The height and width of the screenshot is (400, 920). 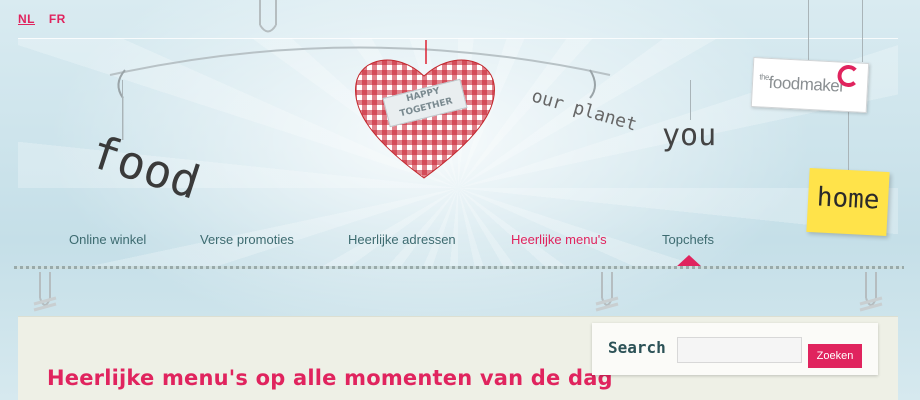 I want to click on logo-the: the, so click(x=764, y=77).